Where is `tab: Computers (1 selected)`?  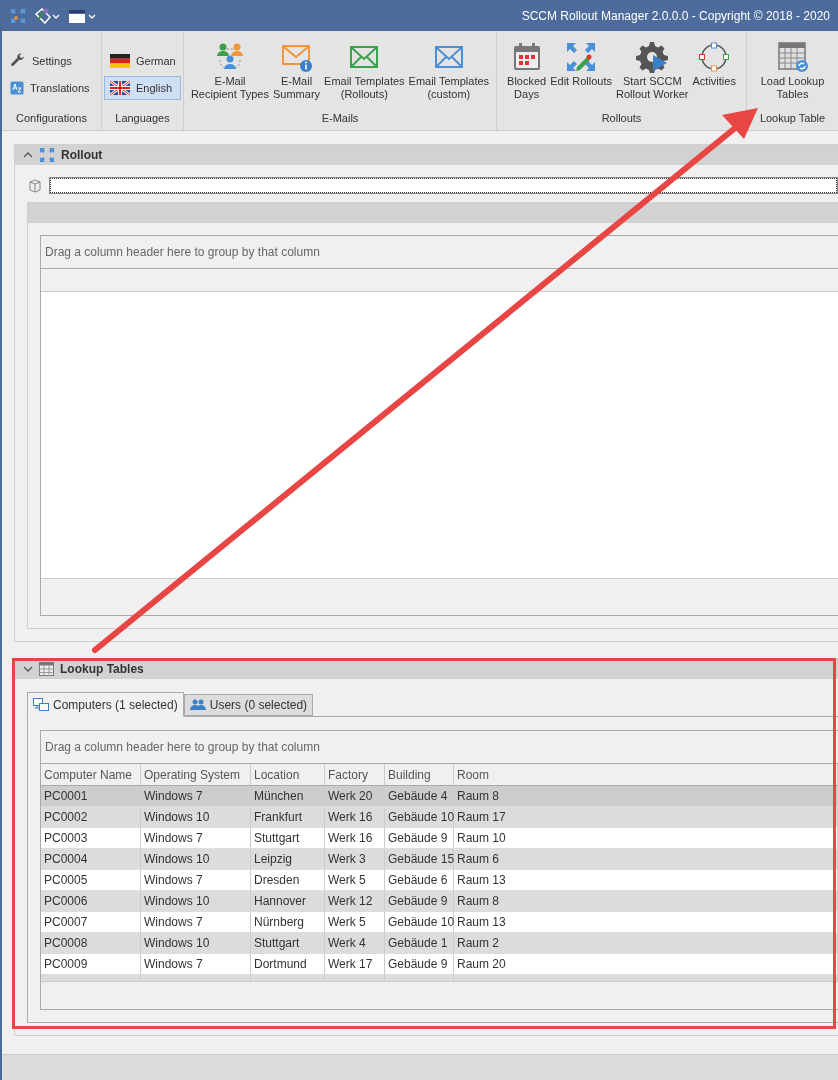
tab: Computers (1 selected) is located at coordinates (105, 704).